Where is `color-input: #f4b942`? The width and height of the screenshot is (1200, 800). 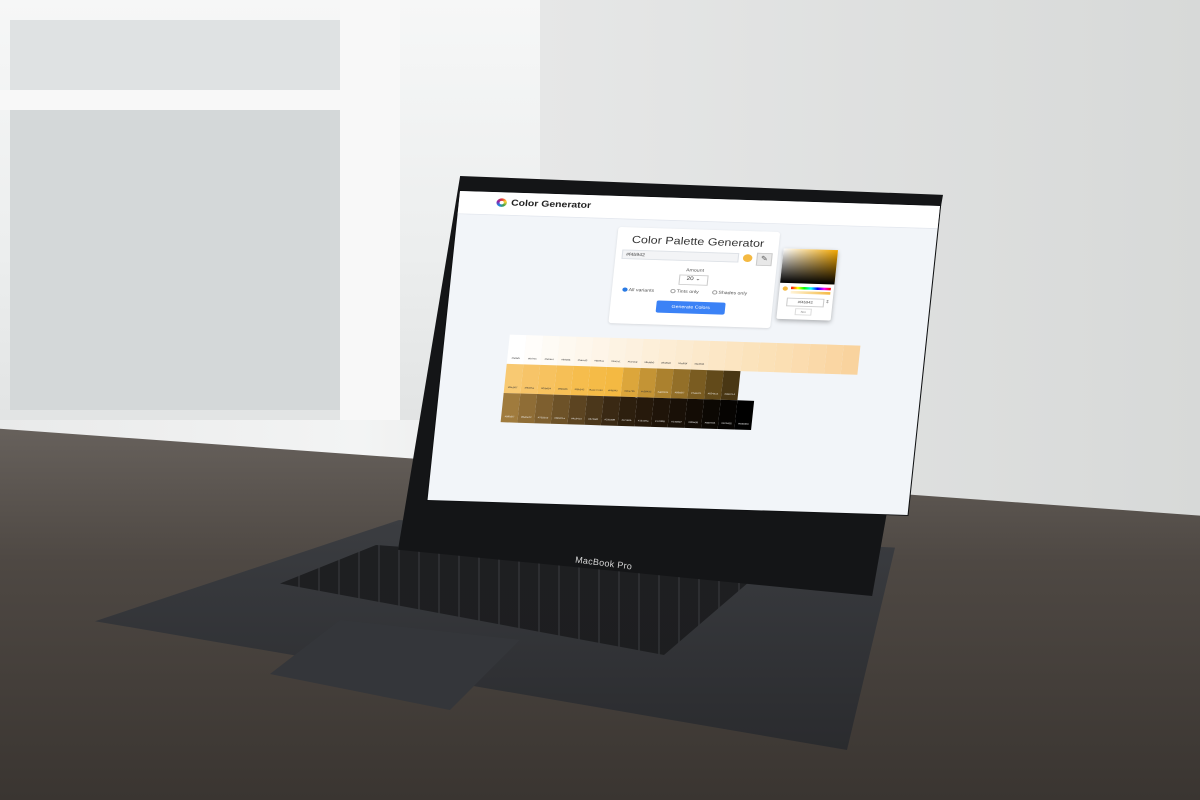
color-input: #f4b942 is located at coordinates (680, 256).